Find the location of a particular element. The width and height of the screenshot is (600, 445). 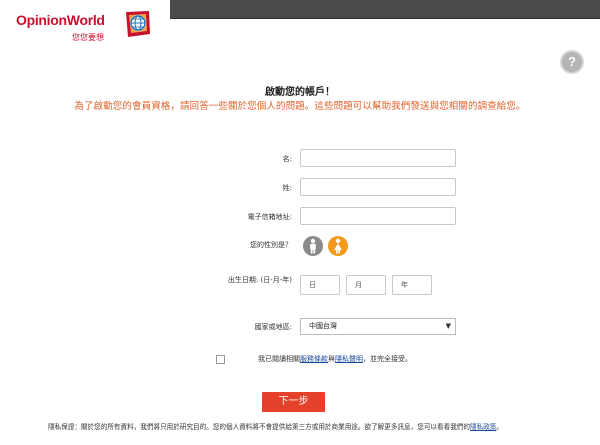

logo-tagline: 您您要想 is located at coordinates (88, 37).